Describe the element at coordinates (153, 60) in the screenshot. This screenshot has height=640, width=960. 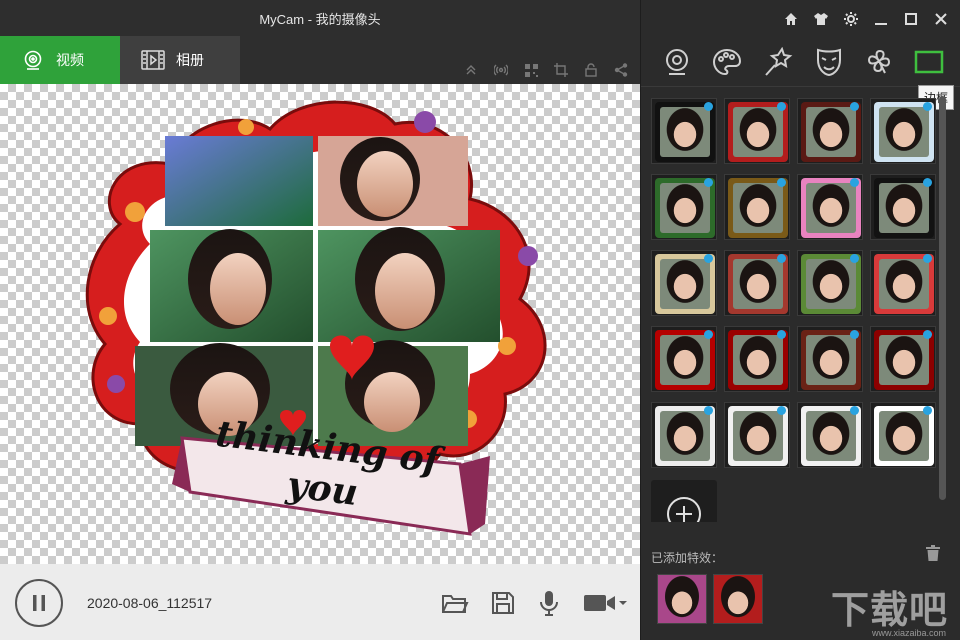
I see `film-icon` at that location.